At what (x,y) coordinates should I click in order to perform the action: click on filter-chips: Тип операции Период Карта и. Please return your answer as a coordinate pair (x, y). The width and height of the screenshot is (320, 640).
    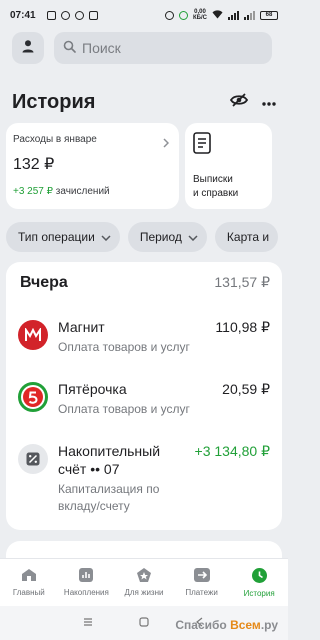
    Looking at the image, I should click on (147, 237).